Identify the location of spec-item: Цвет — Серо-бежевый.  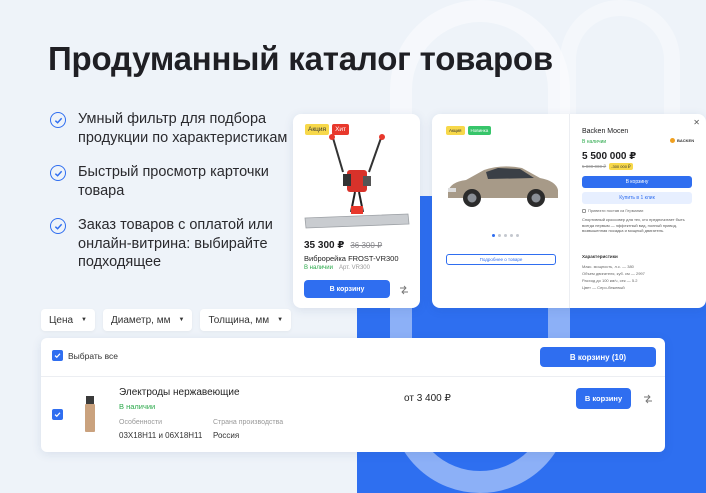
(603, 287).